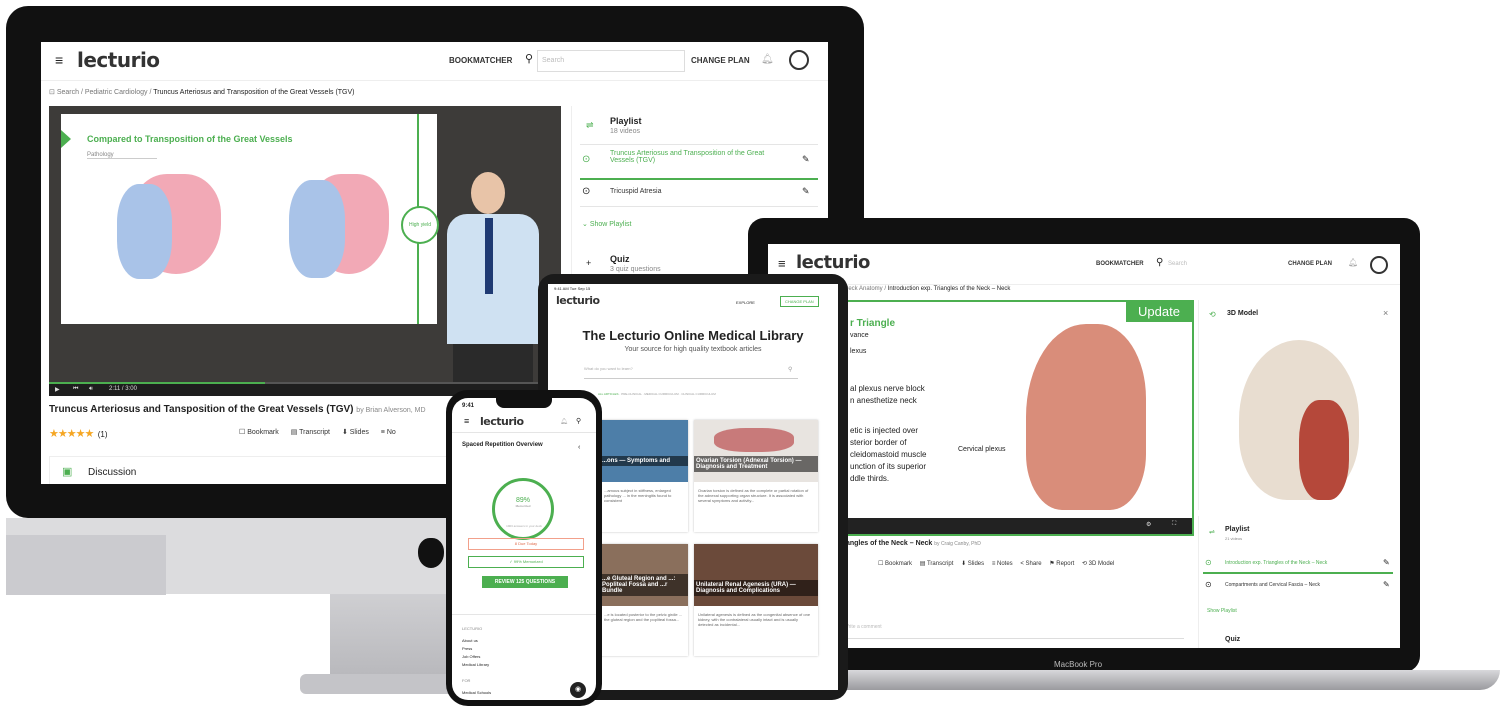  I want to click on tab-clinical-curriculum: CLINICAL CURRICULUM, so click(698, 394).